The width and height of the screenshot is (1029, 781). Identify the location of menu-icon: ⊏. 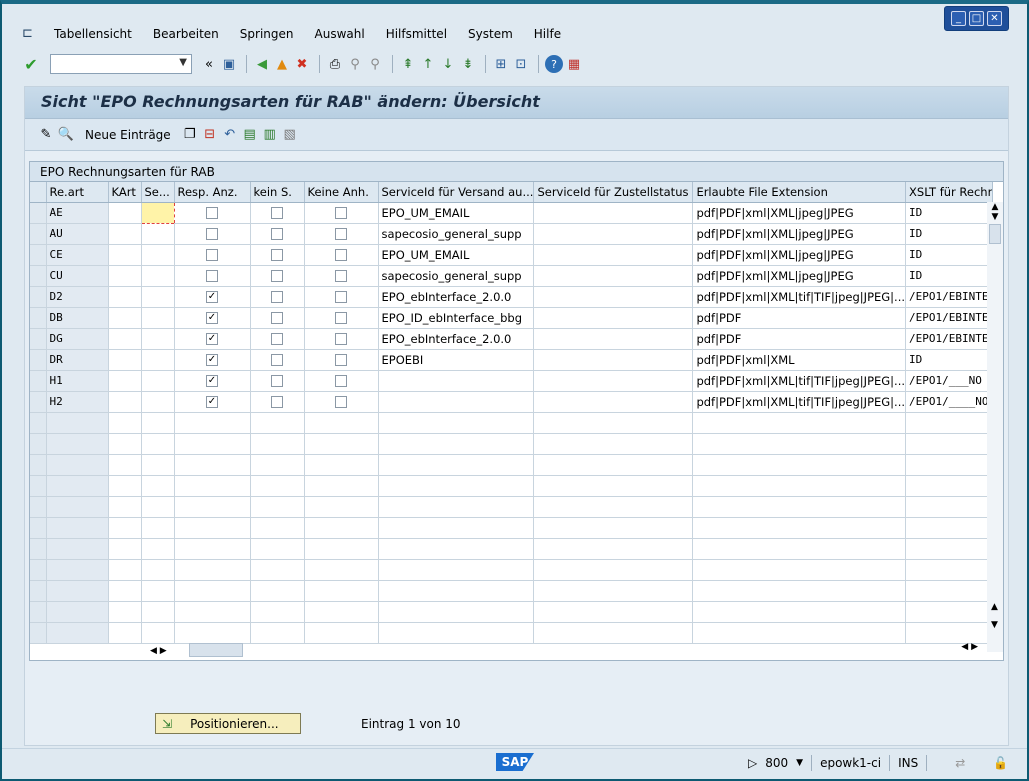
(30, 34).